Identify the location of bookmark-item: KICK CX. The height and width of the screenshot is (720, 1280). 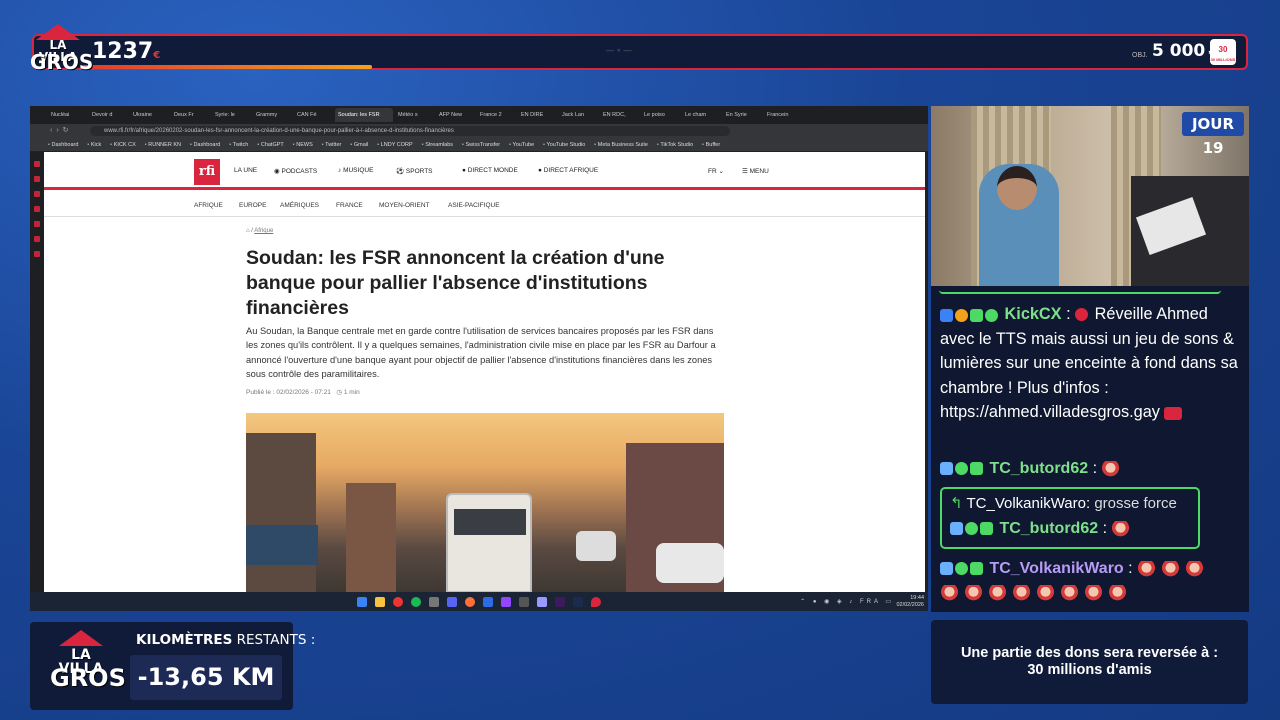
(123, 145).